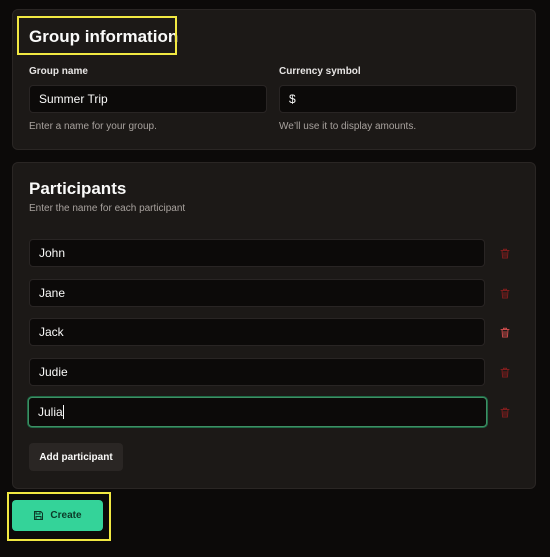 Image resolution: width=550 pixels, height=557 pixels. Describe the element at coordinates (51, 332) in the screenshot. I see `participant-name: Jack` at that location.